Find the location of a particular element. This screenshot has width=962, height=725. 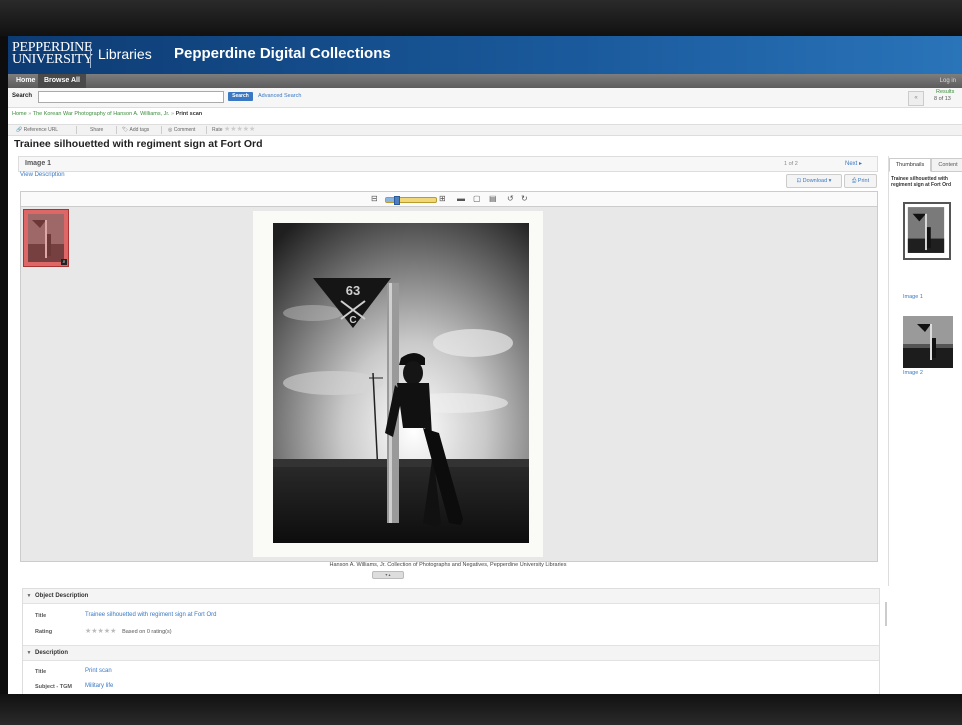

thumbnail-label-1: Image 1 is located at coordinates (913, 297).